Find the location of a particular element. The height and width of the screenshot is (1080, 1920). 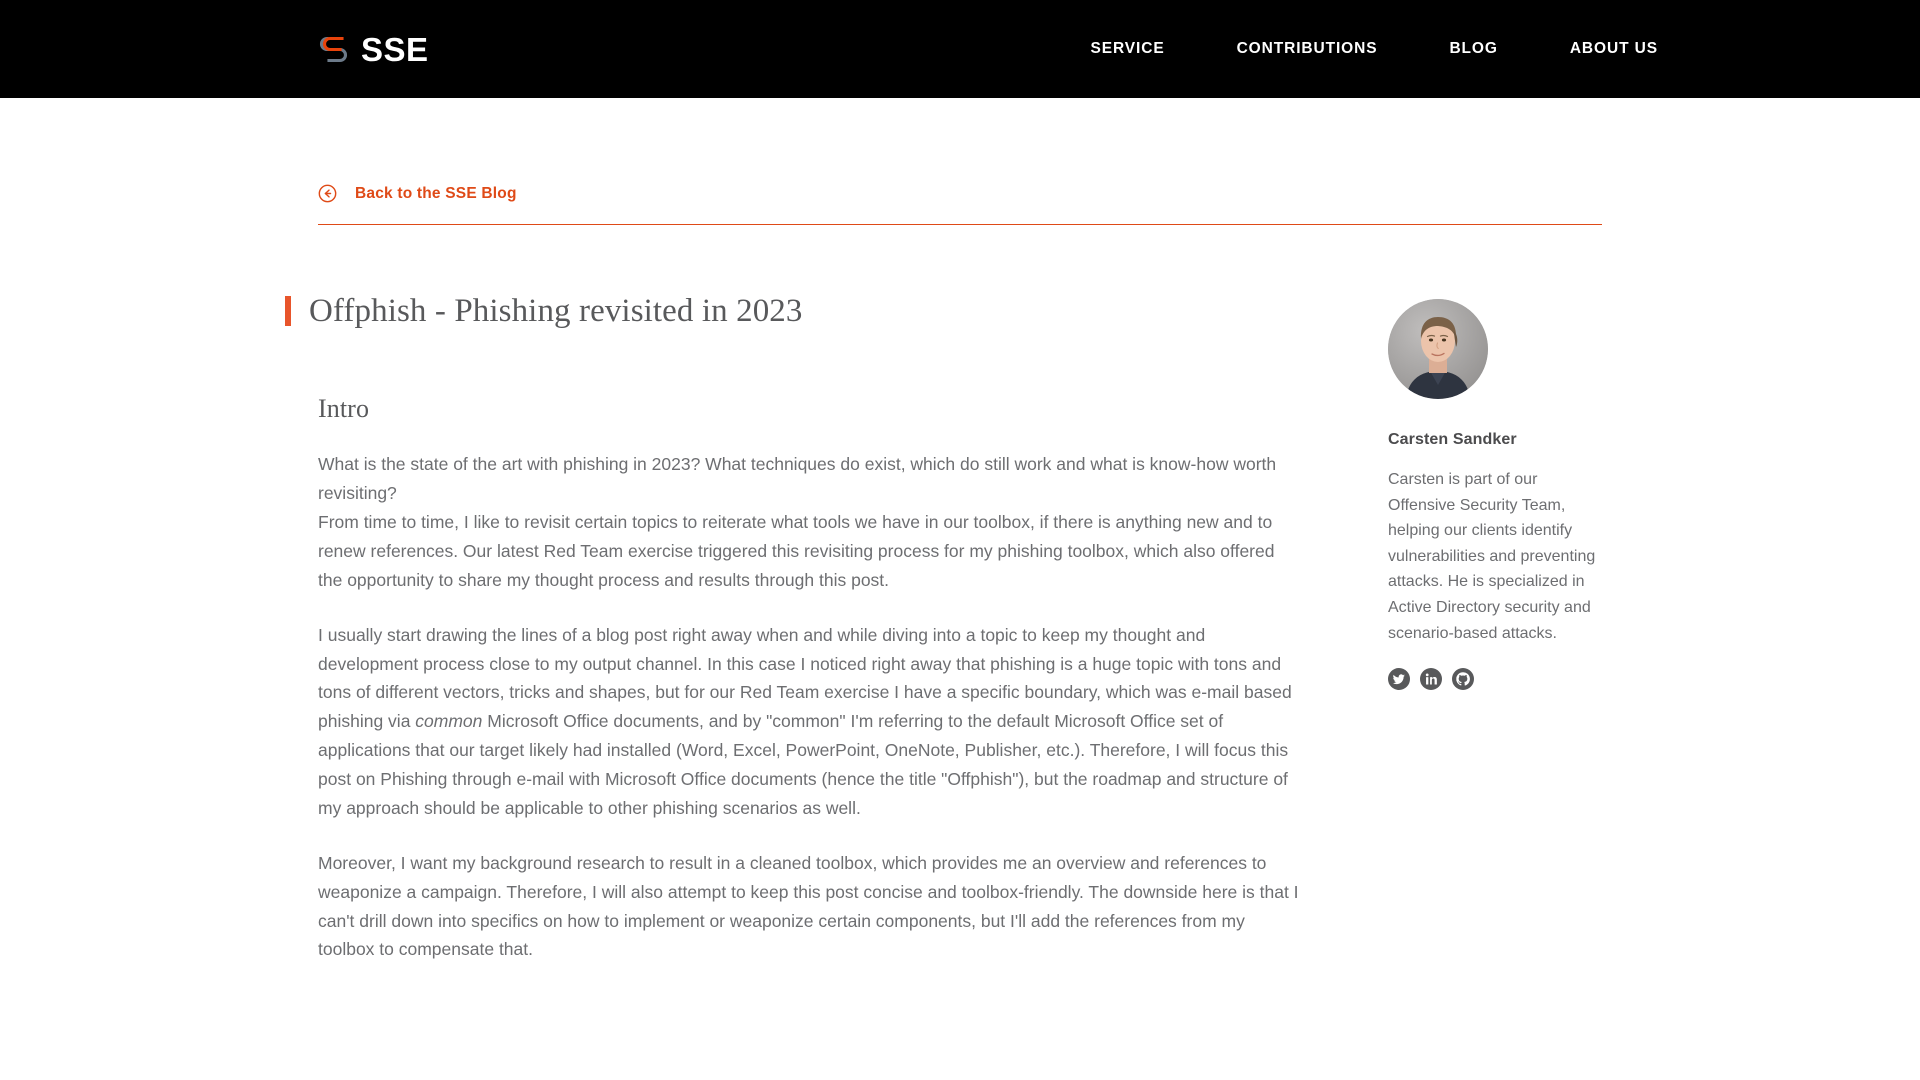

section-heading-intro: Intro is located at coordinates (344, 409).